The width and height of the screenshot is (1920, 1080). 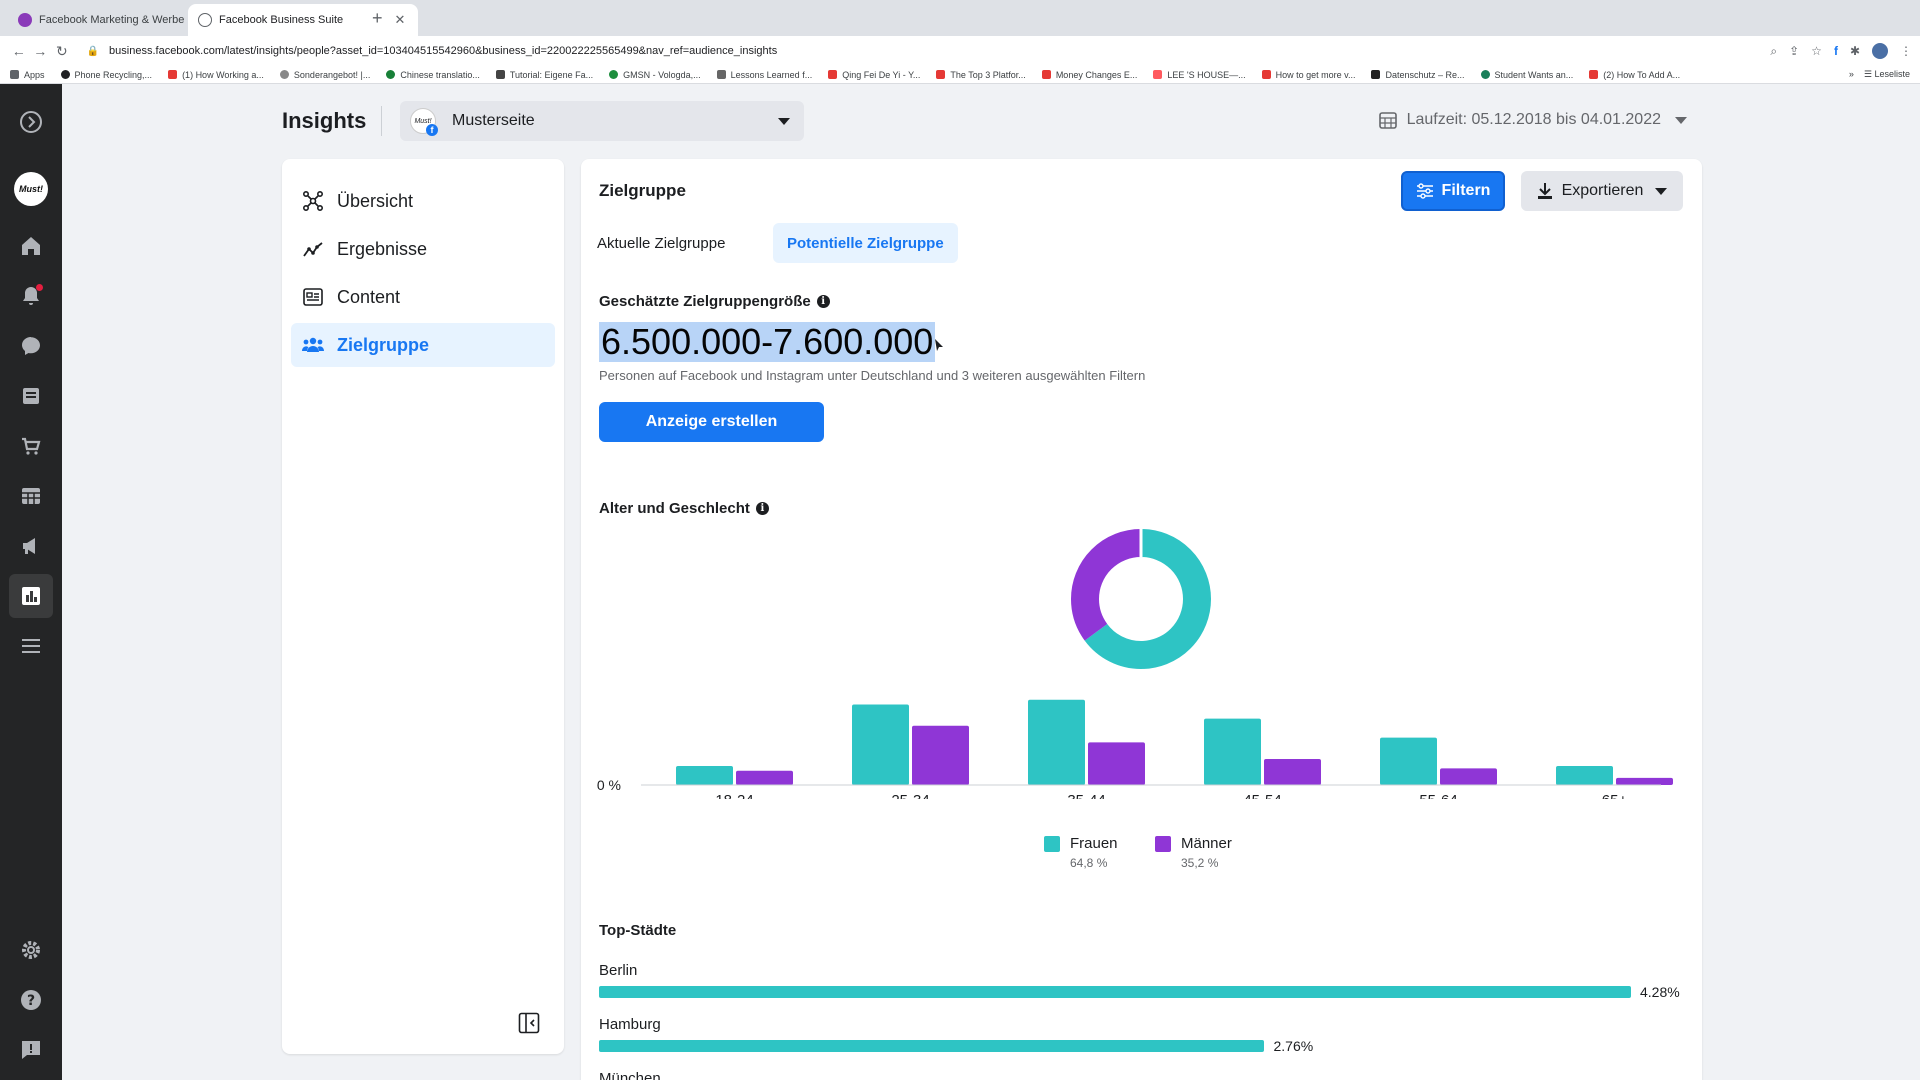 What do you see at coordinates (31, 1000) in the screenshot?
I see `help-icon: ?` at bounding box center [31, 1000].